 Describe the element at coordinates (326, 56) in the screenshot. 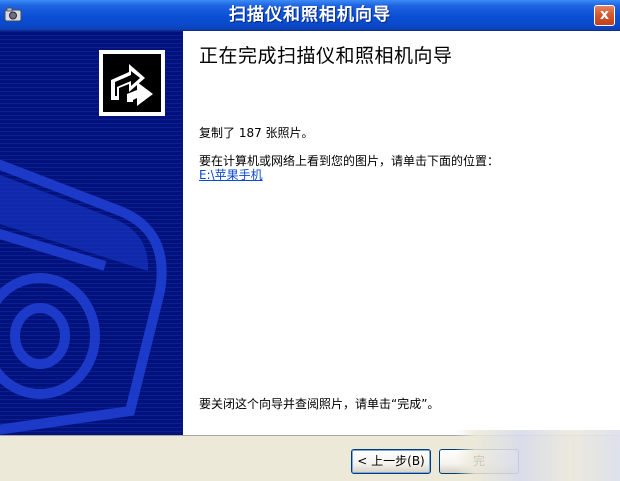

I see `page-heading: 正在完成扫描仪和照相机向导` at that location.